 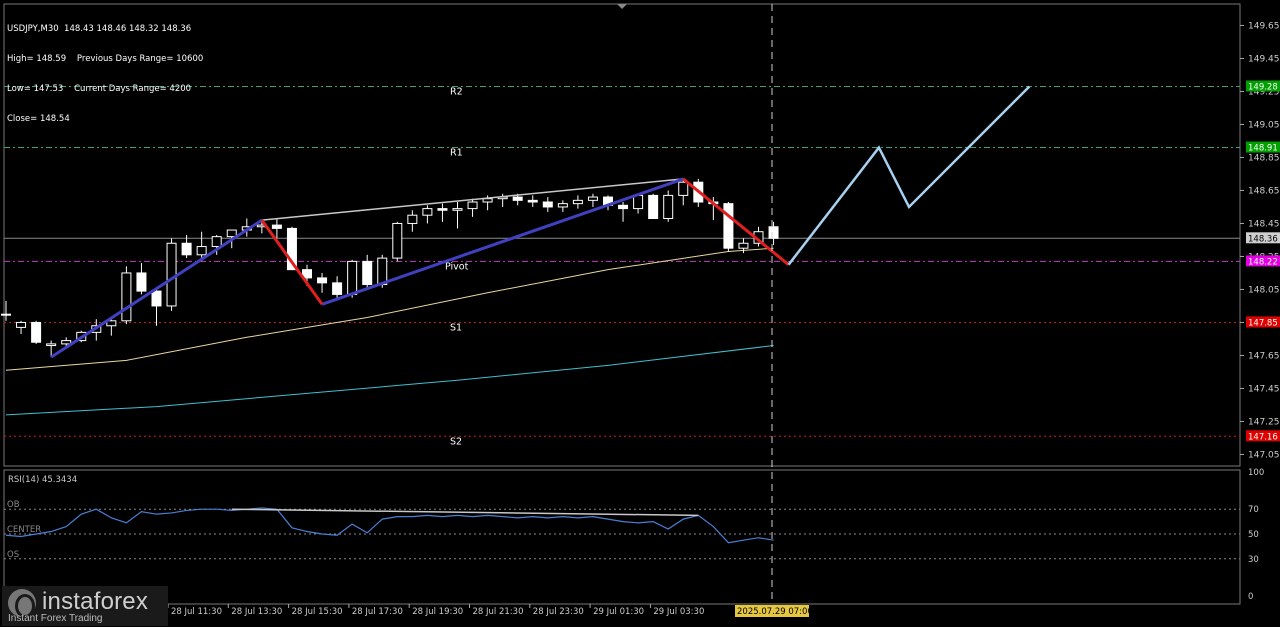 I want to click on uptrend-line, so click(x=156, y=288).